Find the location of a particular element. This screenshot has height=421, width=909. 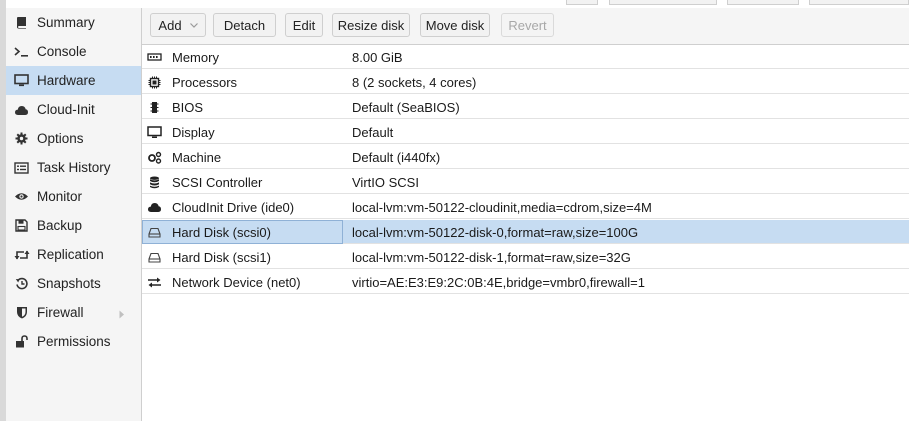

top-header-edge is located at coordinates (454, 3).